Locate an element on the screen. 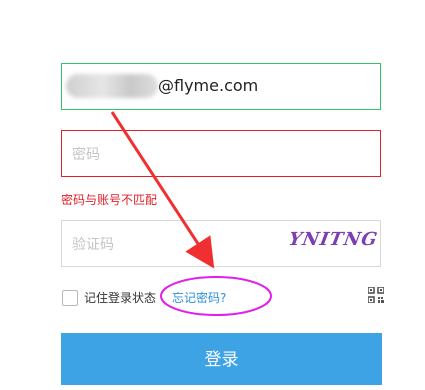  email-domain: @flyme.com is located at coordinates (208, 85).